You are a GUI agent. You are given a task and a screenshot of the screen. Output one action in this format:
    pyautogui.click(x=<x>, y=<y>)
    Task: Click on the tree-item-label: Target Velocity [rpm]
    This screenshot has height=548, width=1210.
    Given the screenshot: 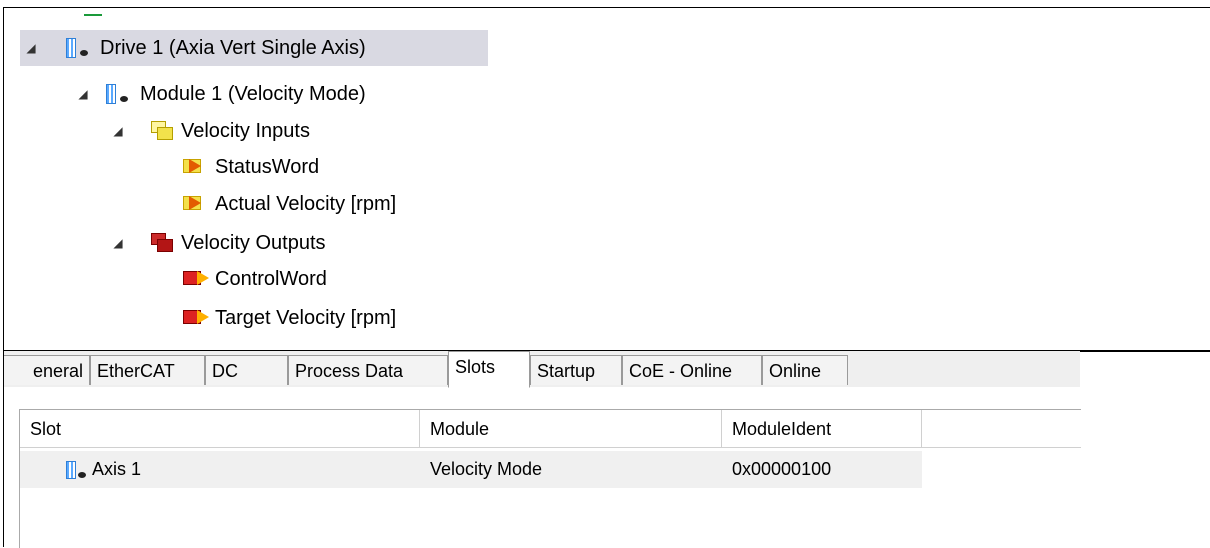 What is the action you would take?
    pyautogui.click(x=306, y=317)
    